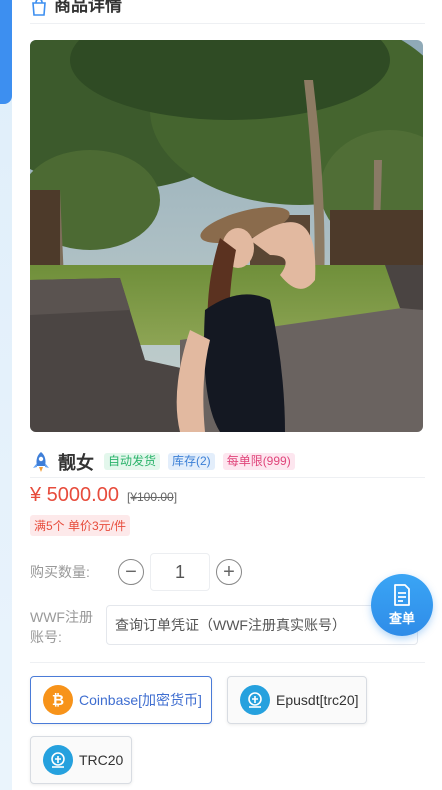 The height and width of the screenshot is (790, 442). Describe the element at coordinates (227, 12) in the screenshot. I see `section-header: 商品详情` at that location.